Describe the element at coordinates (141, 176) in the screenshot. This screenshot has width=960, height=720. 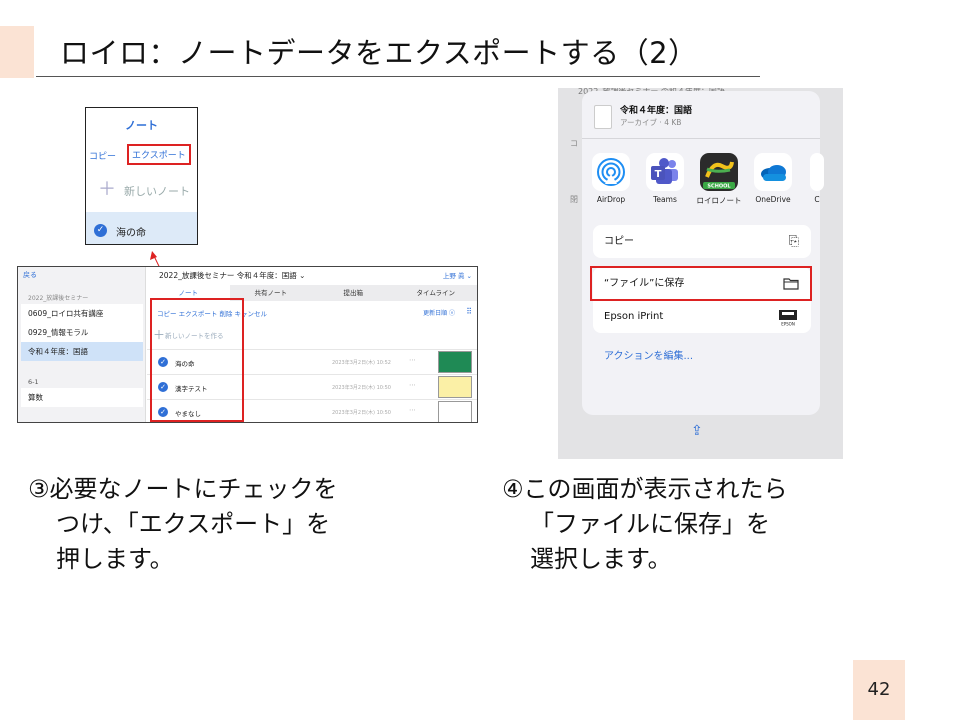
I see `zoom-callout: ノート コピー エクスポート ＋ 新しいノート ✓ 海の命` at that location.